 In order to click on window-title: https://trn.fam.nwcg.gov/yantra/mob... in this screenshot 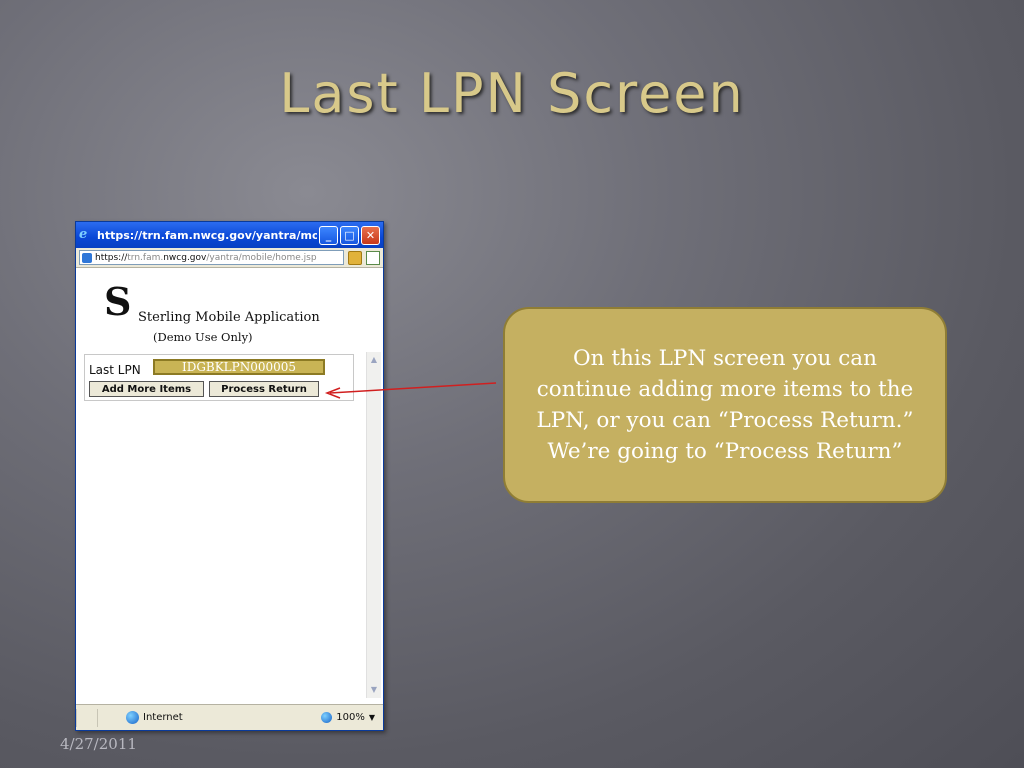, I will do `click(207, 235)`.